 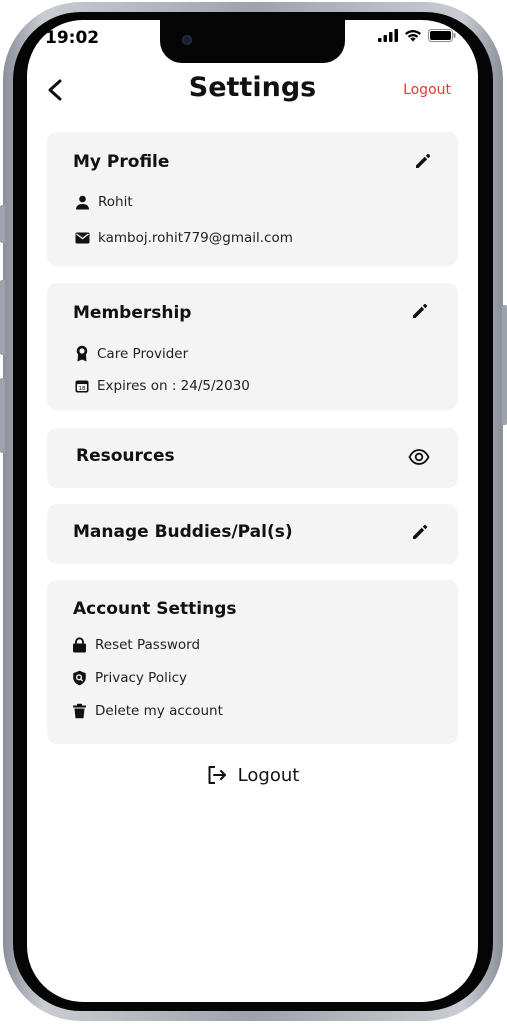 What do you see at coordinates (132, 313) in the screenshot?
I see `membership-title: Membership` at bounding box center [132, 313].